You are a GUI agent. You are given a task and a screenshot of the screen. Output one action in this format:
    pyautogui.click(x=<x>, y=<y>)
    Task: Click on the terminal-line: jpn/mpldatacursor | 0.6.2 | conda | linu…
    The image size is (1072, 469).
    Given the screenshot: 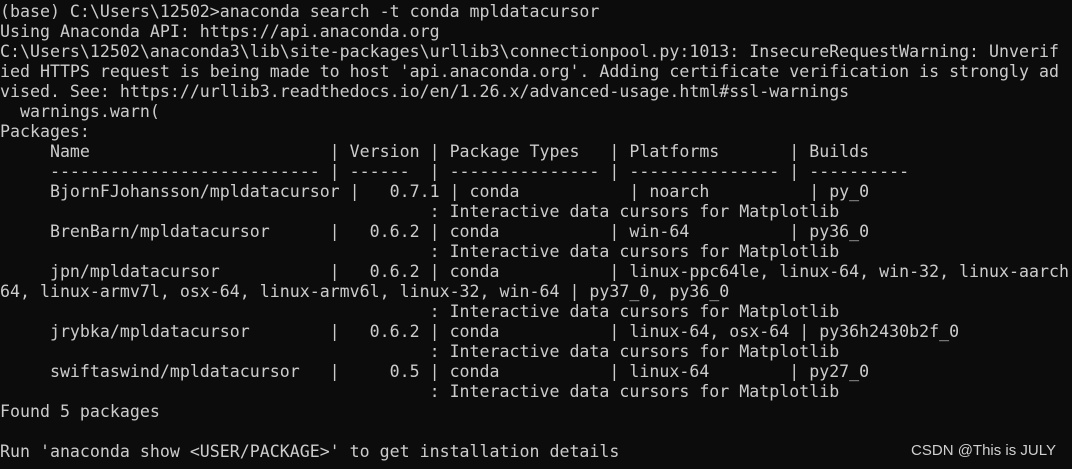 What is the action you would take?
    pyautogui.click(x=534, y=271)
    